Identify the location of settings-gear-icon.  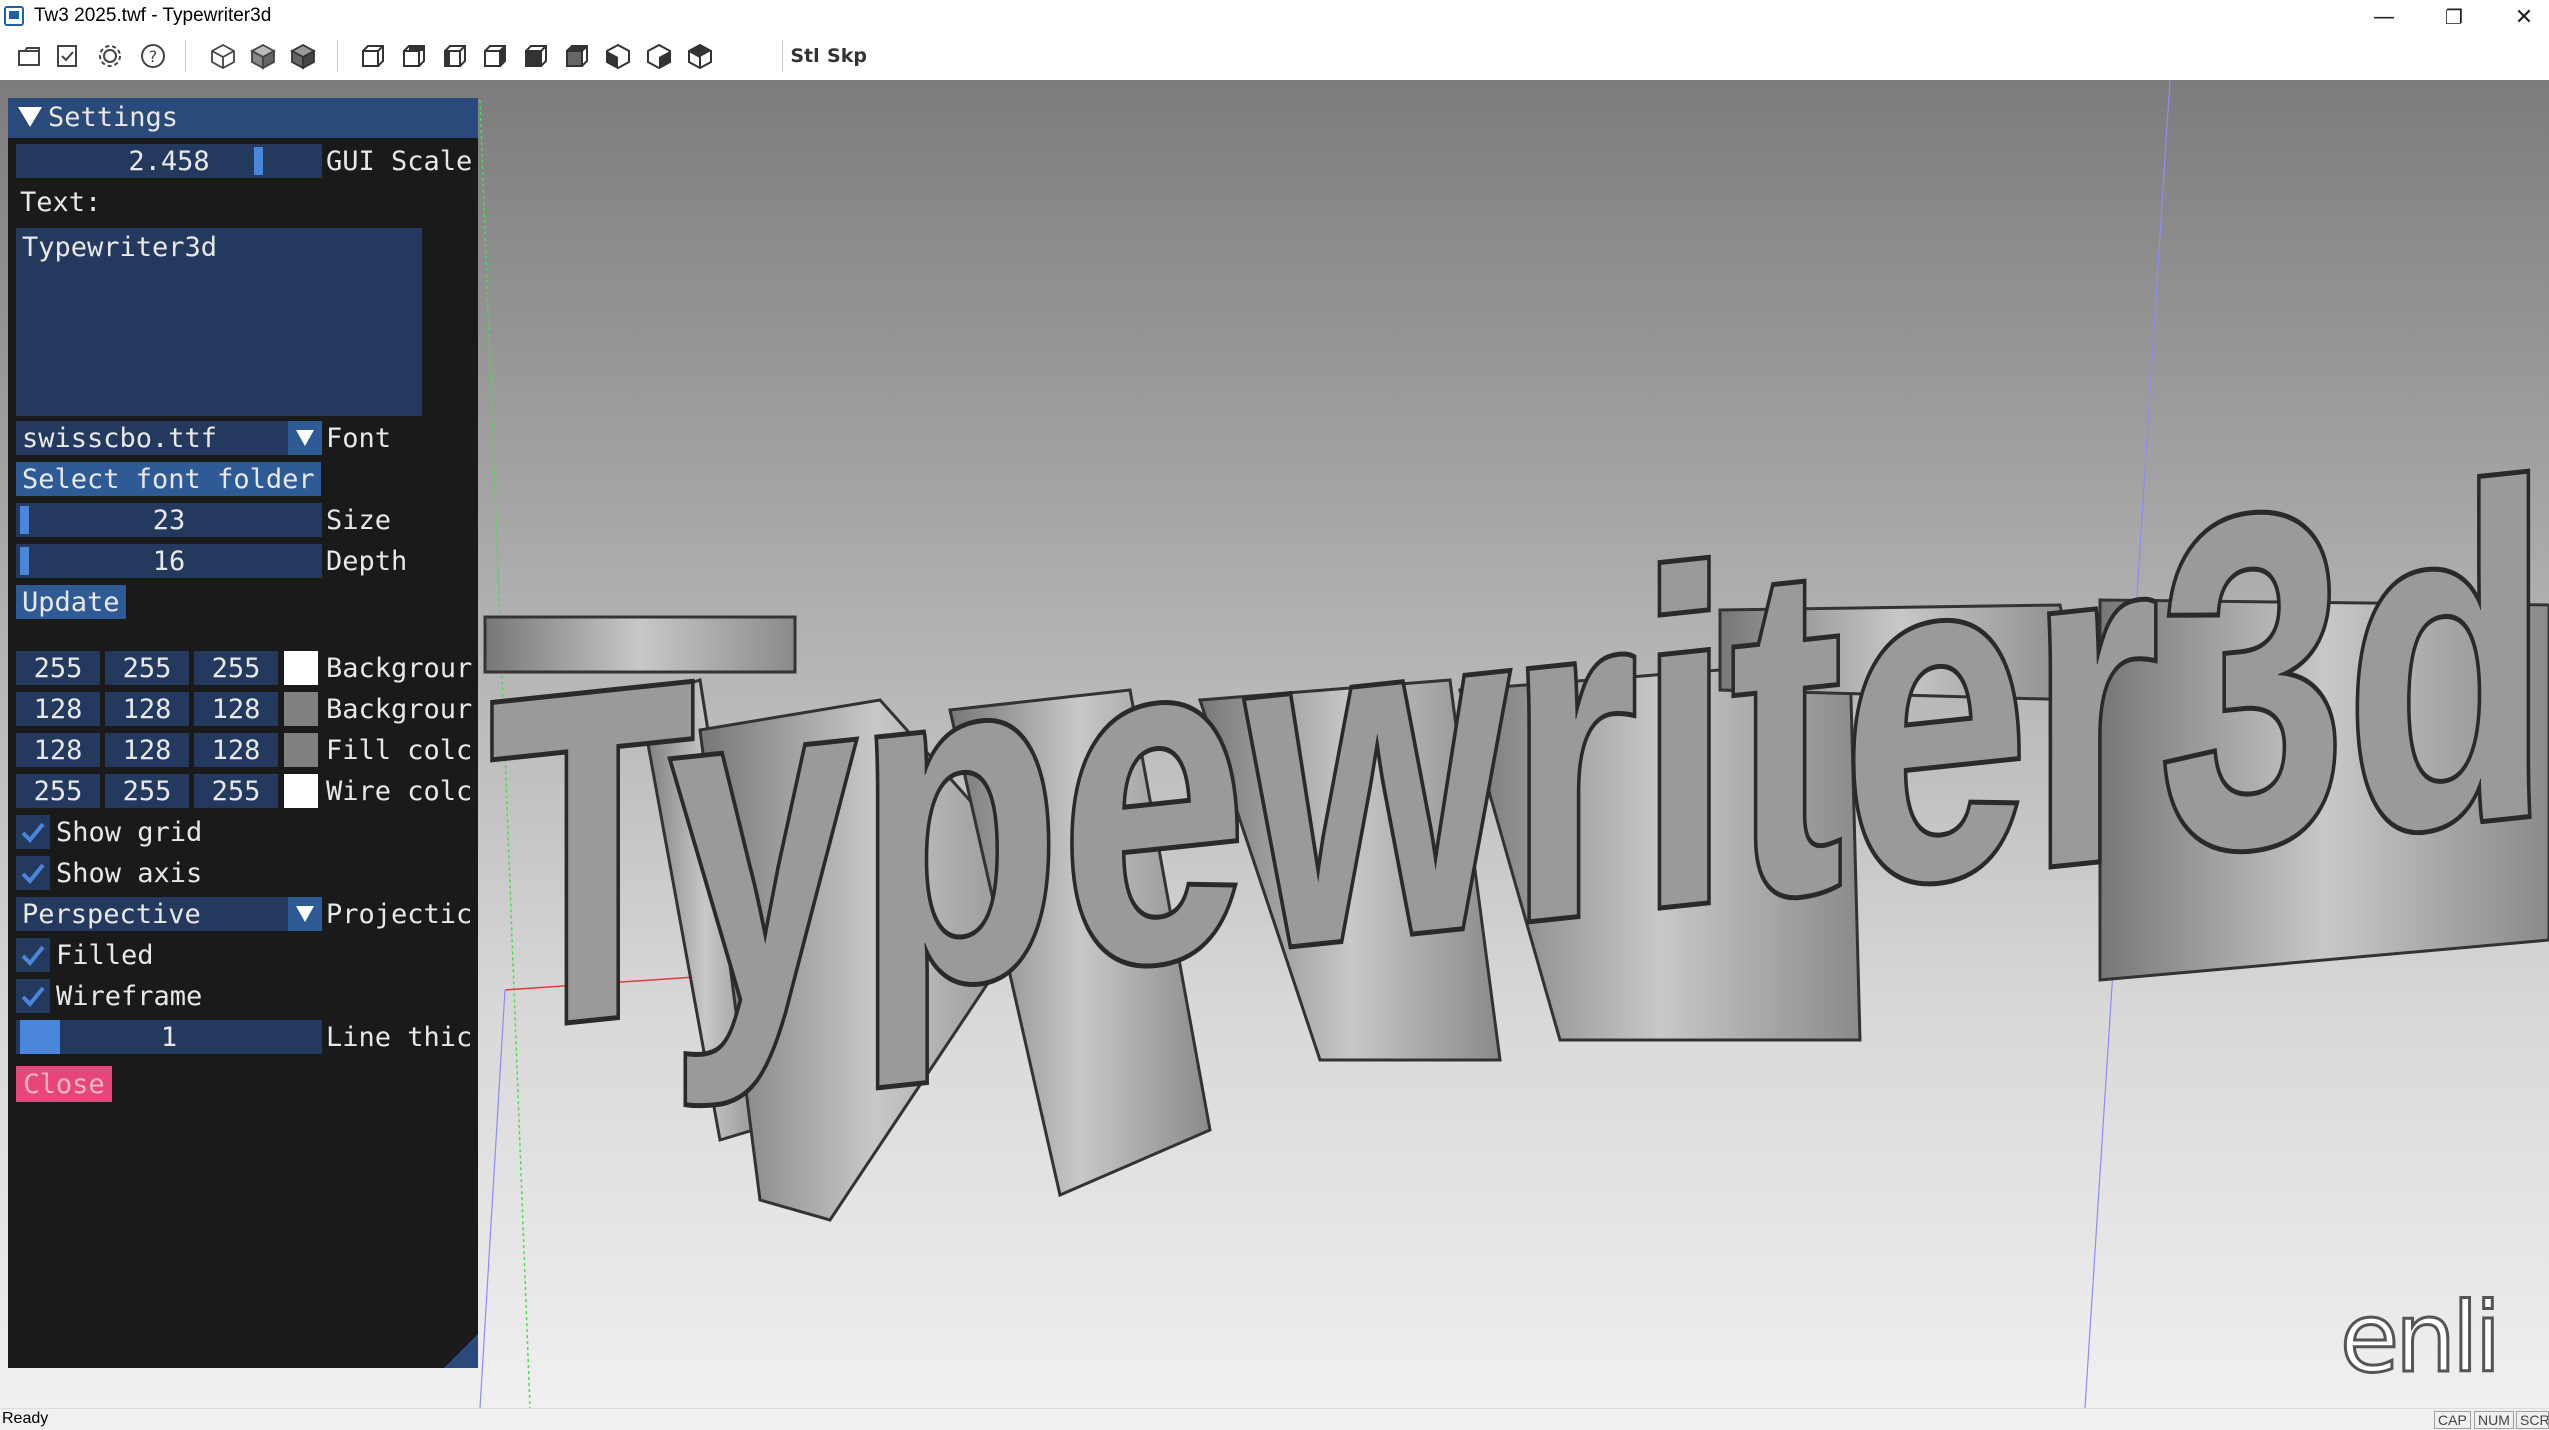
(110, 56).